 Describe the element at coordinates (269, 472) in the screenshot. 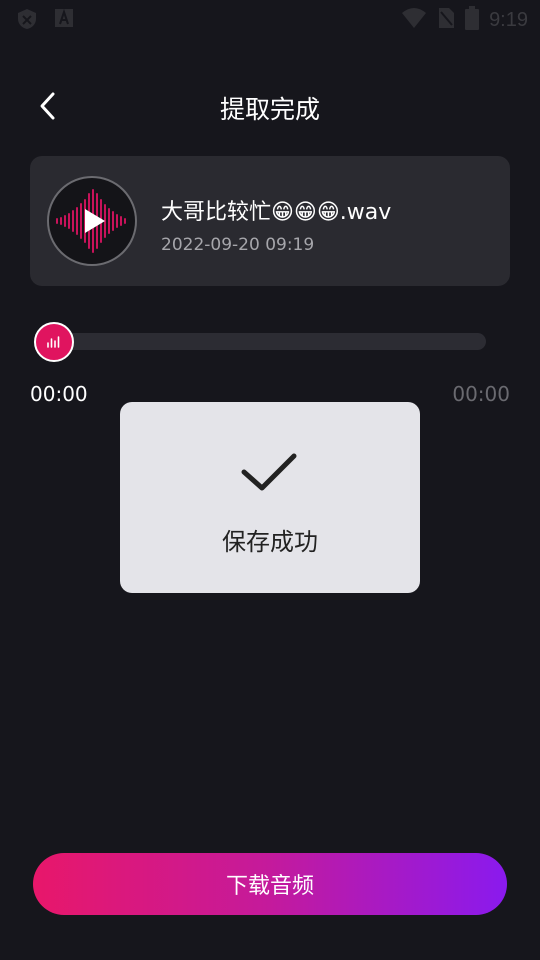

I see `checkmark-icon` at that location.